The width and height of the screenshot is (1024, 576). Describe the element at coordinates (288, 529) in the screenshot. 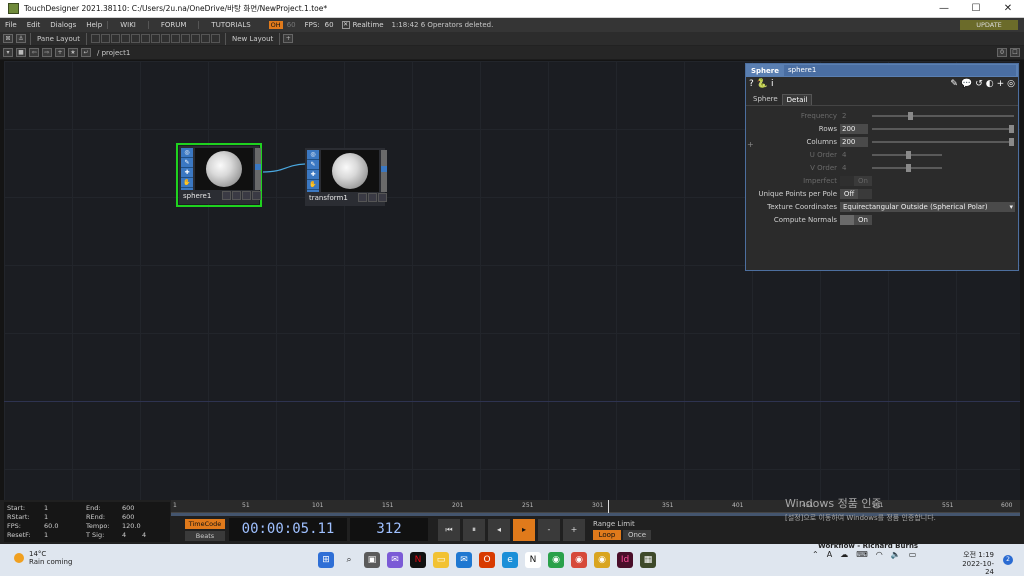

I see `timecode-display: 00:00:05.11` at that location.